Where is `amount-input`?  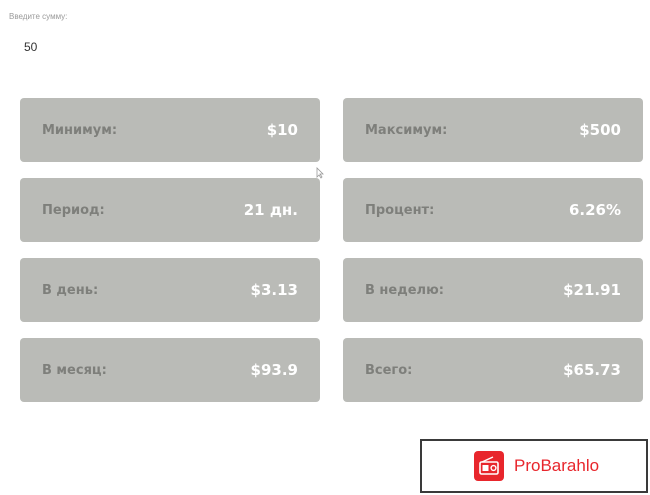 amount-input is located at coordinates (174, 47).